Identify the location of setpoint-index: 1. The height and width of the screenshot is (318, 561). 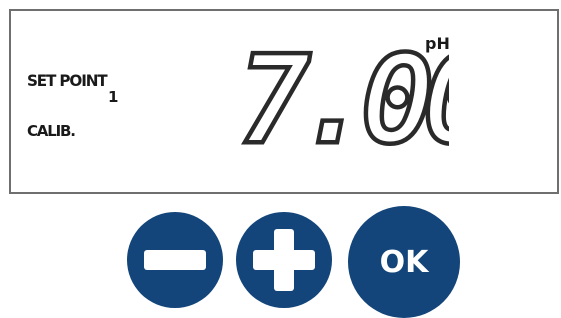
(113, 97).